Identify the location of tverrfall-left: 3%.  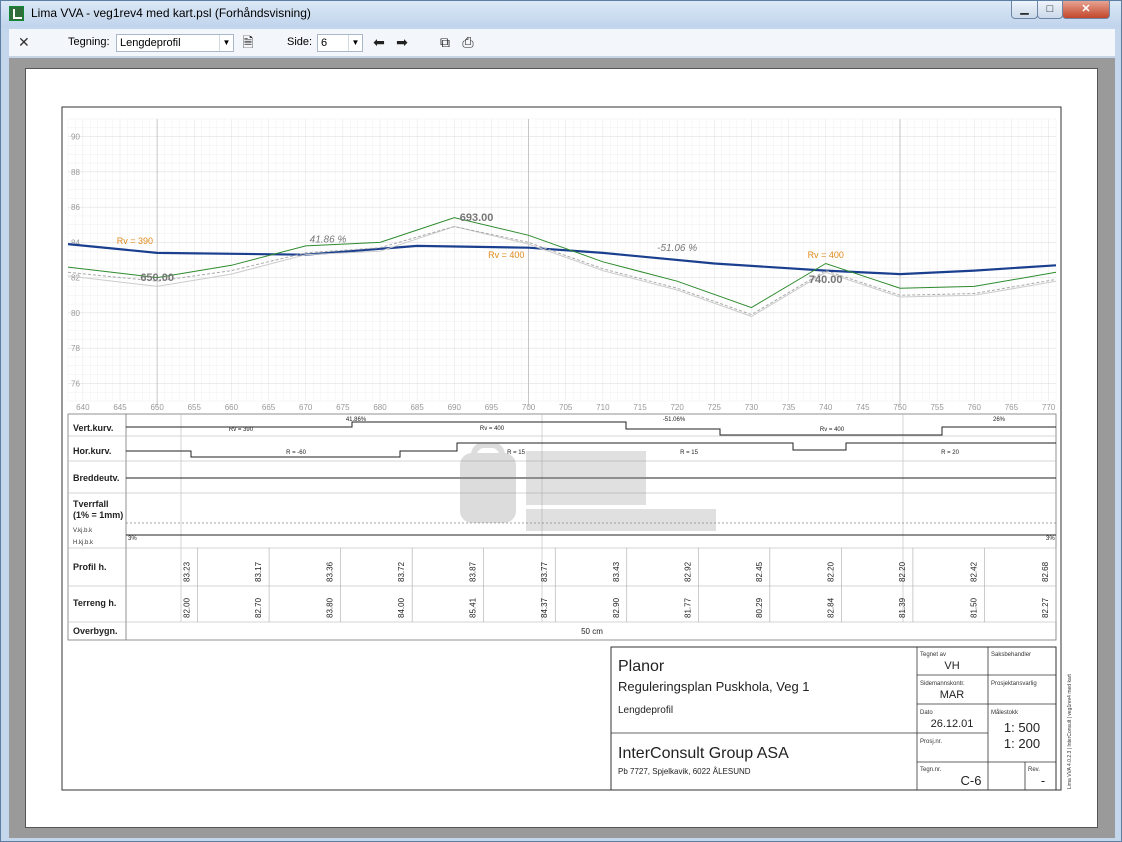
(132, 539).